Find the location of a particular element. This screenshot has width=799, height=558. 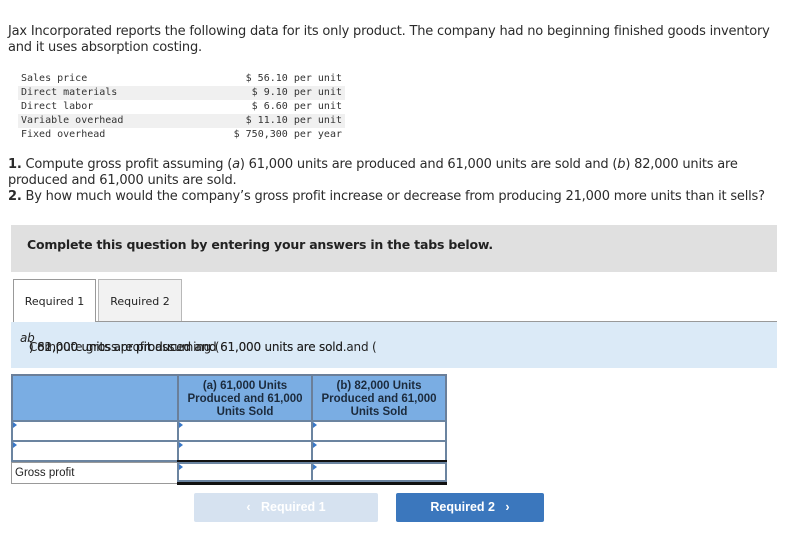

row-1-b-input is located at coordinates (379, 431).